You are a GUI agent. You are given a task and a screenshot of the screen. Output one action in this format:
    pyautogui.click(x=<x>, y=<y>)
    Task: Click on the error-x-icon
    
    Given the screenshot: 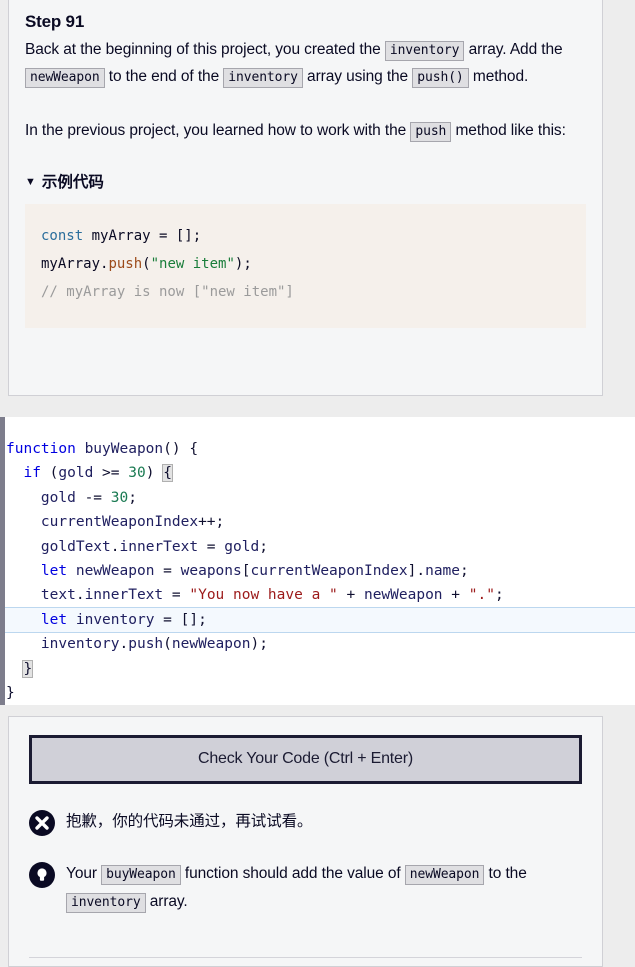 What is the action you would take?
    pyautogui.click(x=42, y=823)
    